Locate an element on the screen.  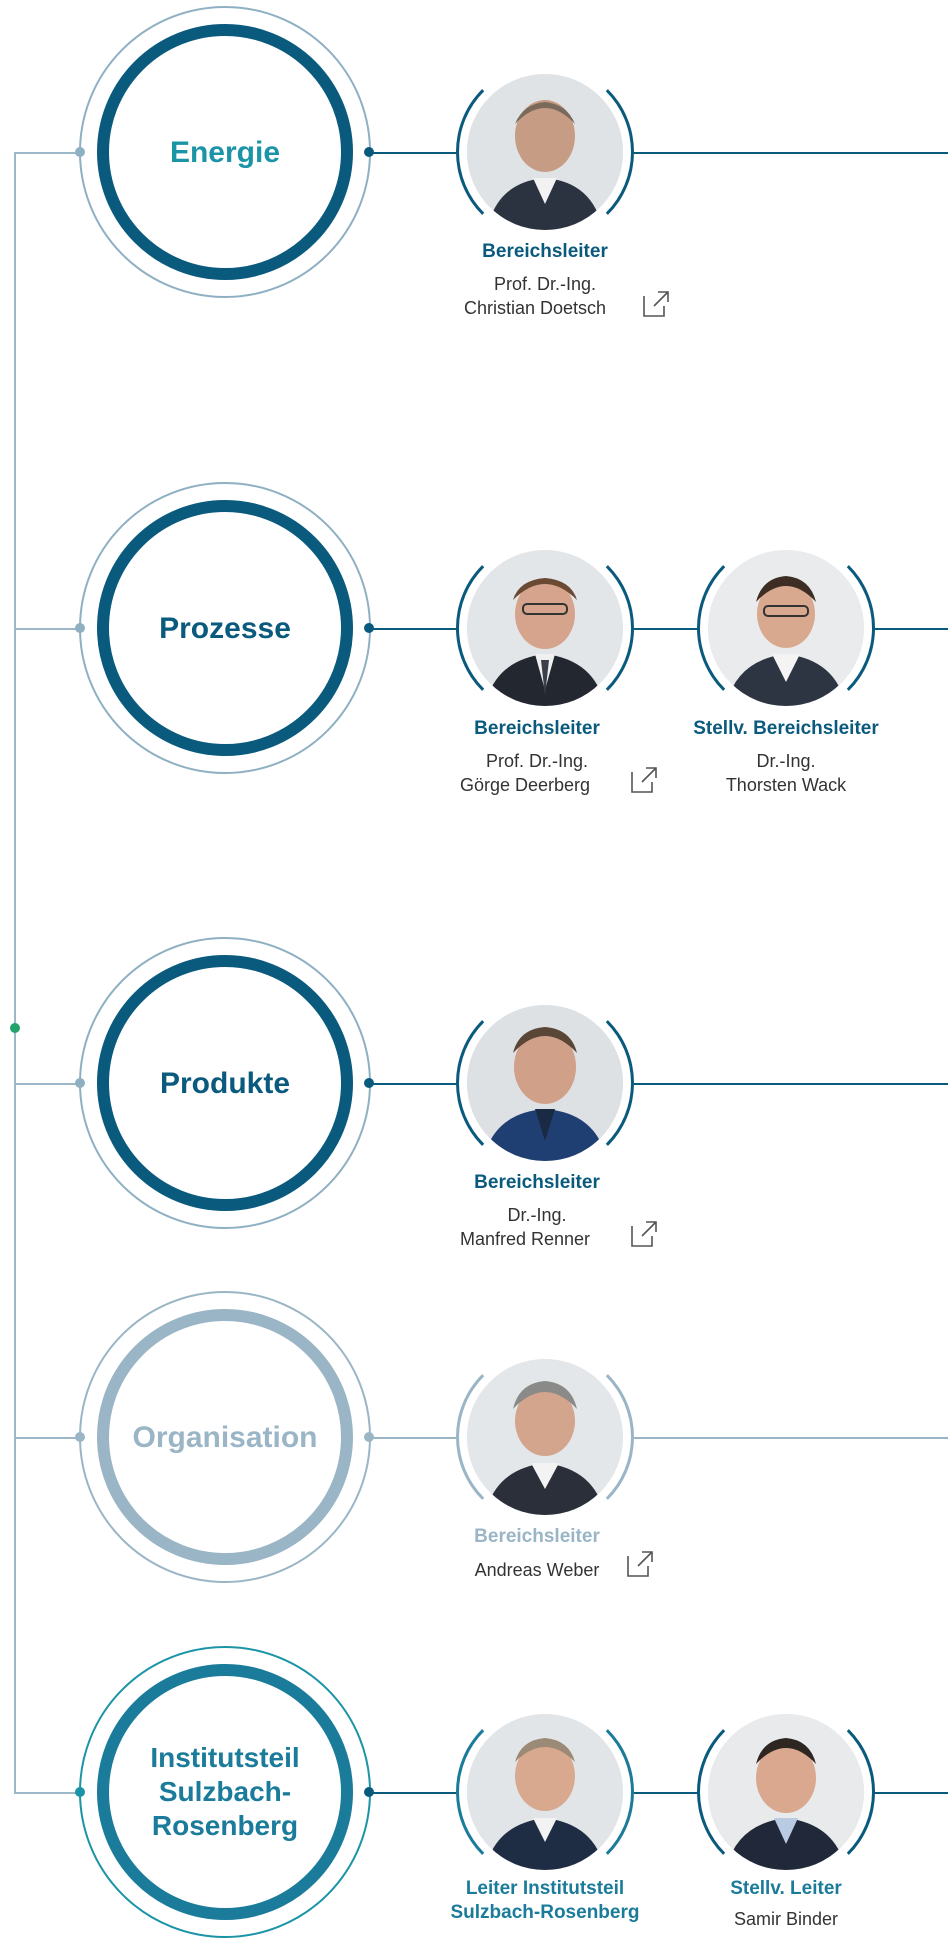
organisation-label: Organisation is located at coordinates (225, 1438).